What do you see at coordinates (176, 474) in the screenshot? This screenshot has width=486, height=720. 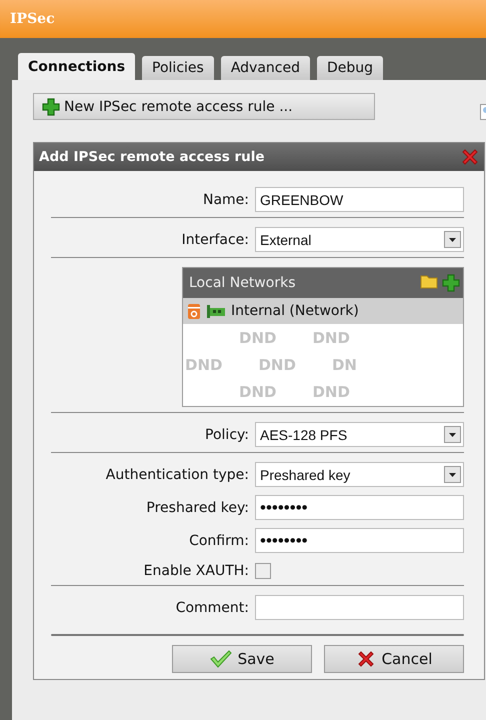 I see `field-label: Authentication type:` at bounding box center [176, 474].